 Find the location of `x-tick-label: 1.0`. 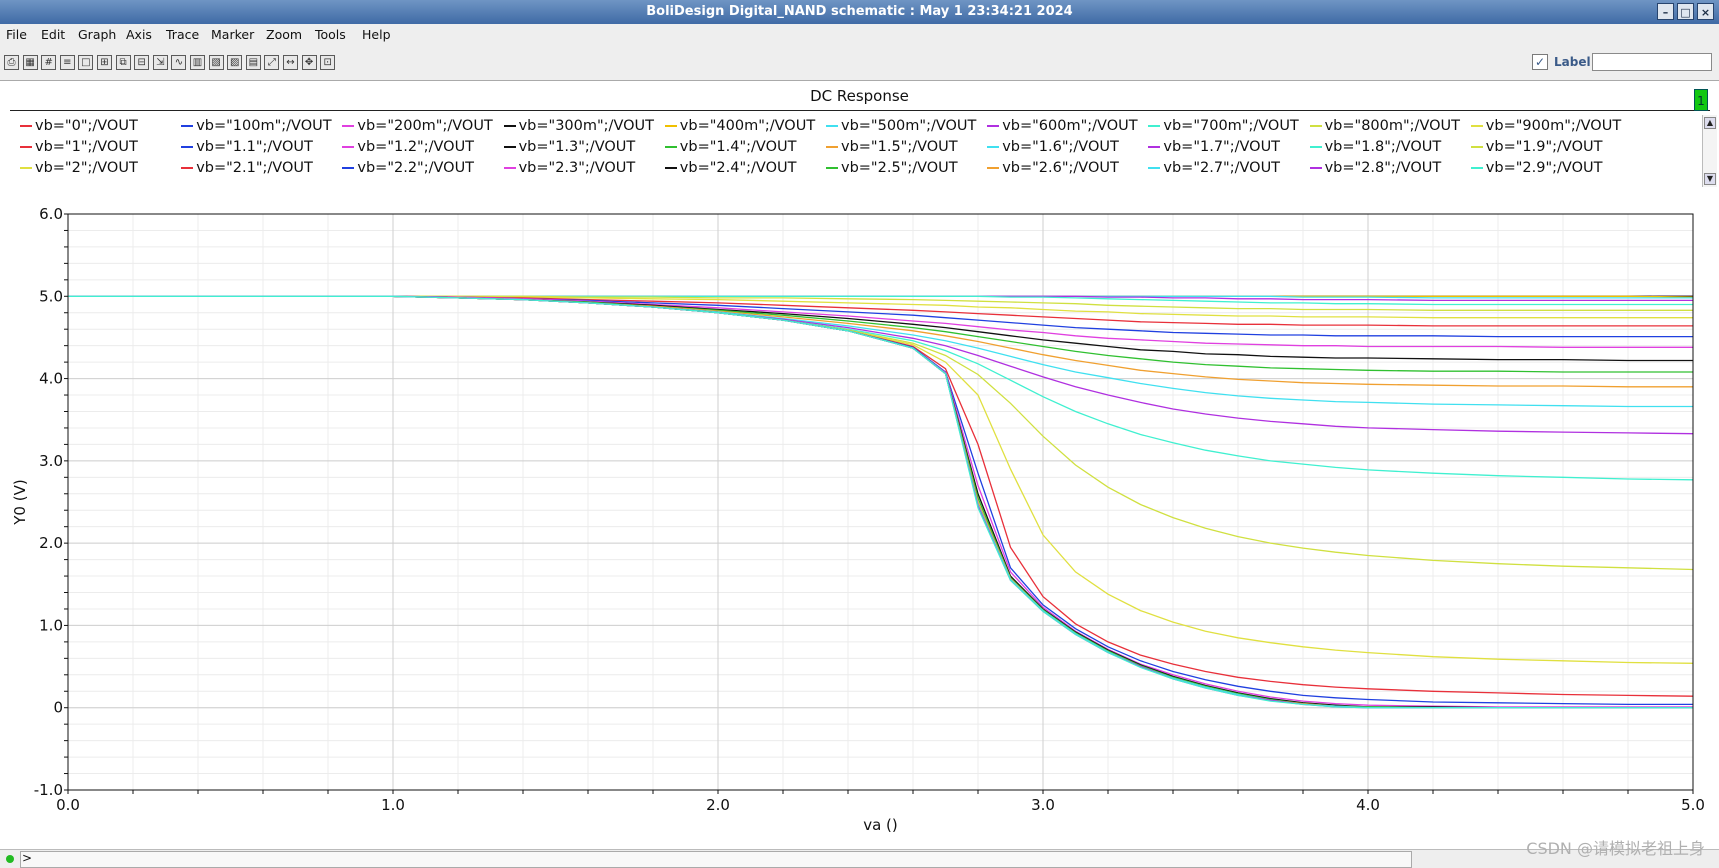

x-tick-label: 1.0 is located at coordinates (393, 805).